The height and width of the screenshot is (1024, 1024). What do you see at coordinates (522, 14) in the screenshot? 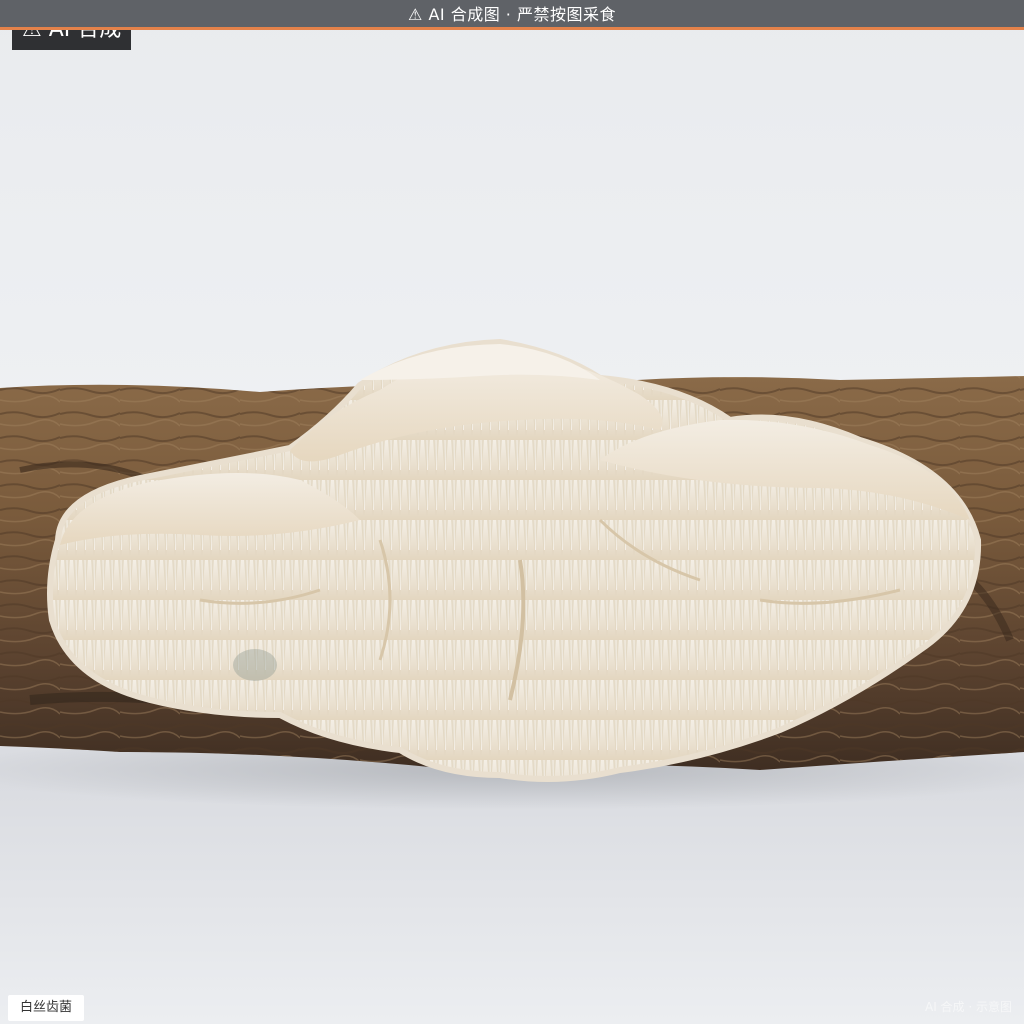
I see `ai-warning-text: AI 合成图 · 严禁按图采食` at bounding box center [522, 14].